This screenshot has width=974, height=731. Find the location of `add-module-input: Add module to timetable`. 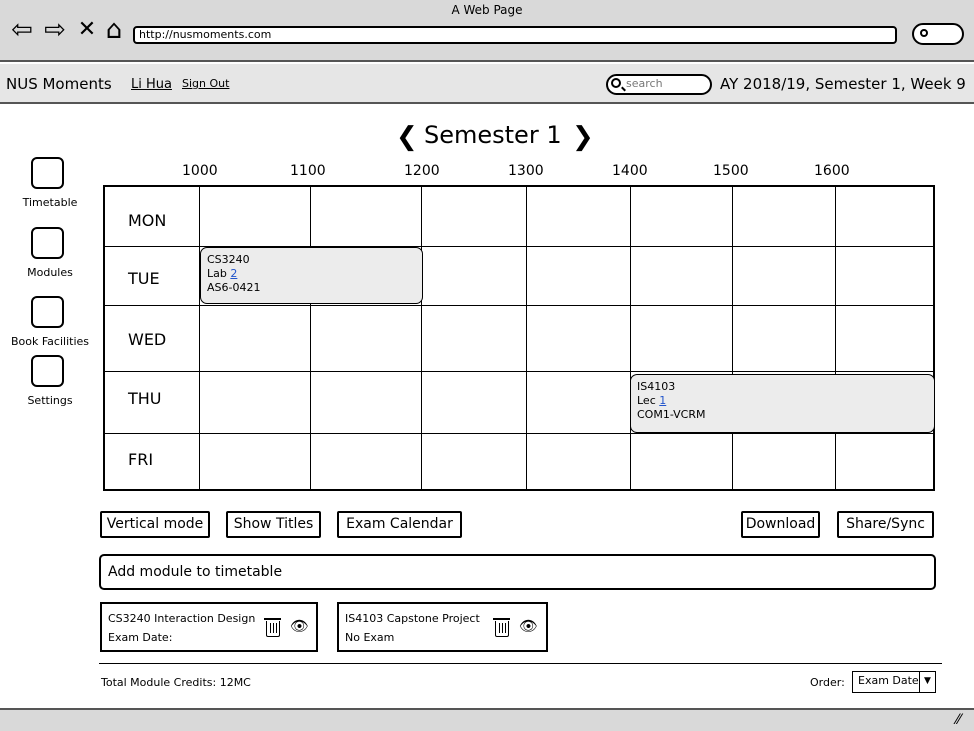

add-module-input: Add module to timetable is located at coordinates (517, 572).